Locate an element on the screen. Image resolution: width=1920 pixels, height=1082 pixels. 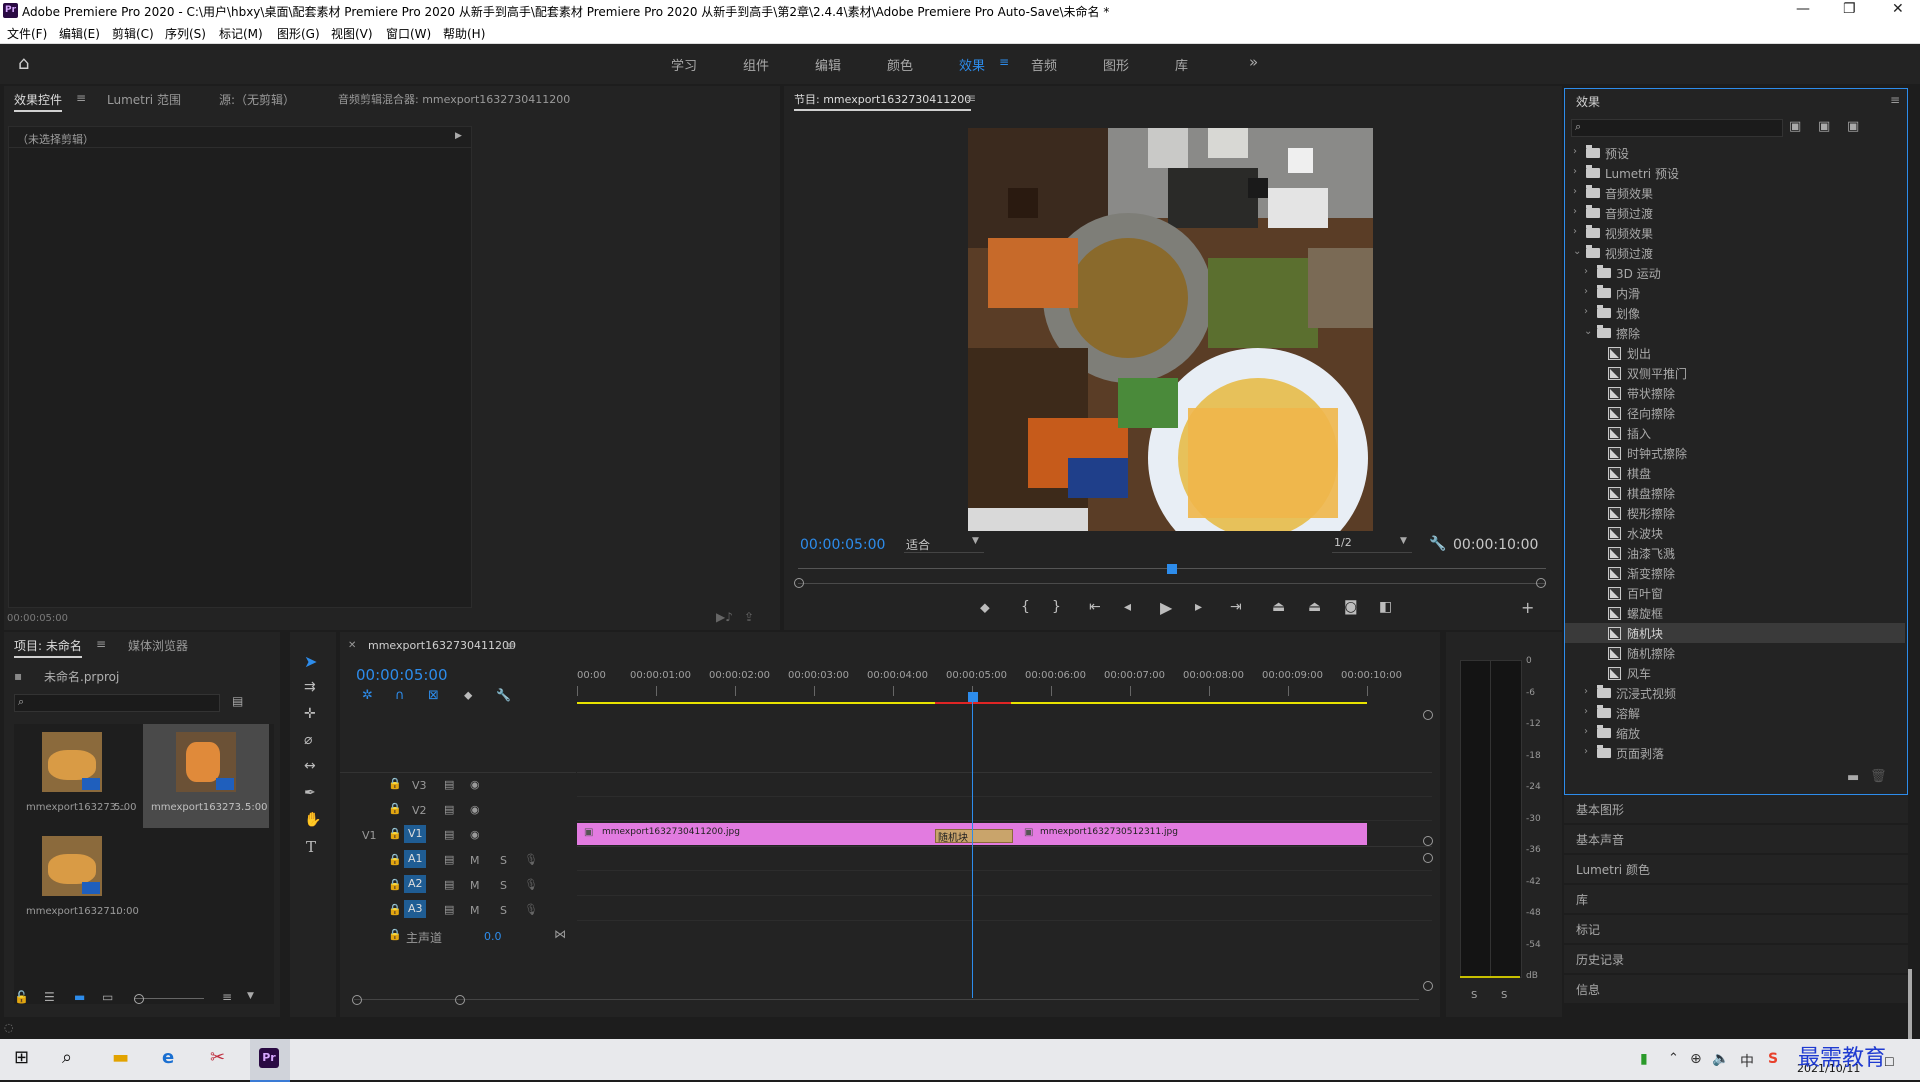
effect-item: 插入 is located at coordinates (1735, 433).